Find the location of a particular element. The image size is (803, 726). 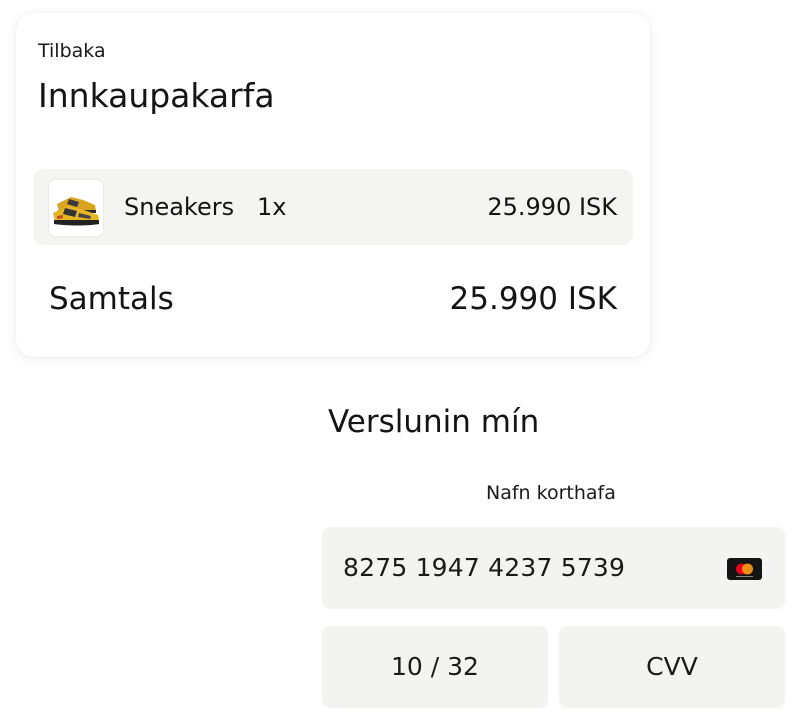

mastercard-icon is located at coordinates (744, 569).